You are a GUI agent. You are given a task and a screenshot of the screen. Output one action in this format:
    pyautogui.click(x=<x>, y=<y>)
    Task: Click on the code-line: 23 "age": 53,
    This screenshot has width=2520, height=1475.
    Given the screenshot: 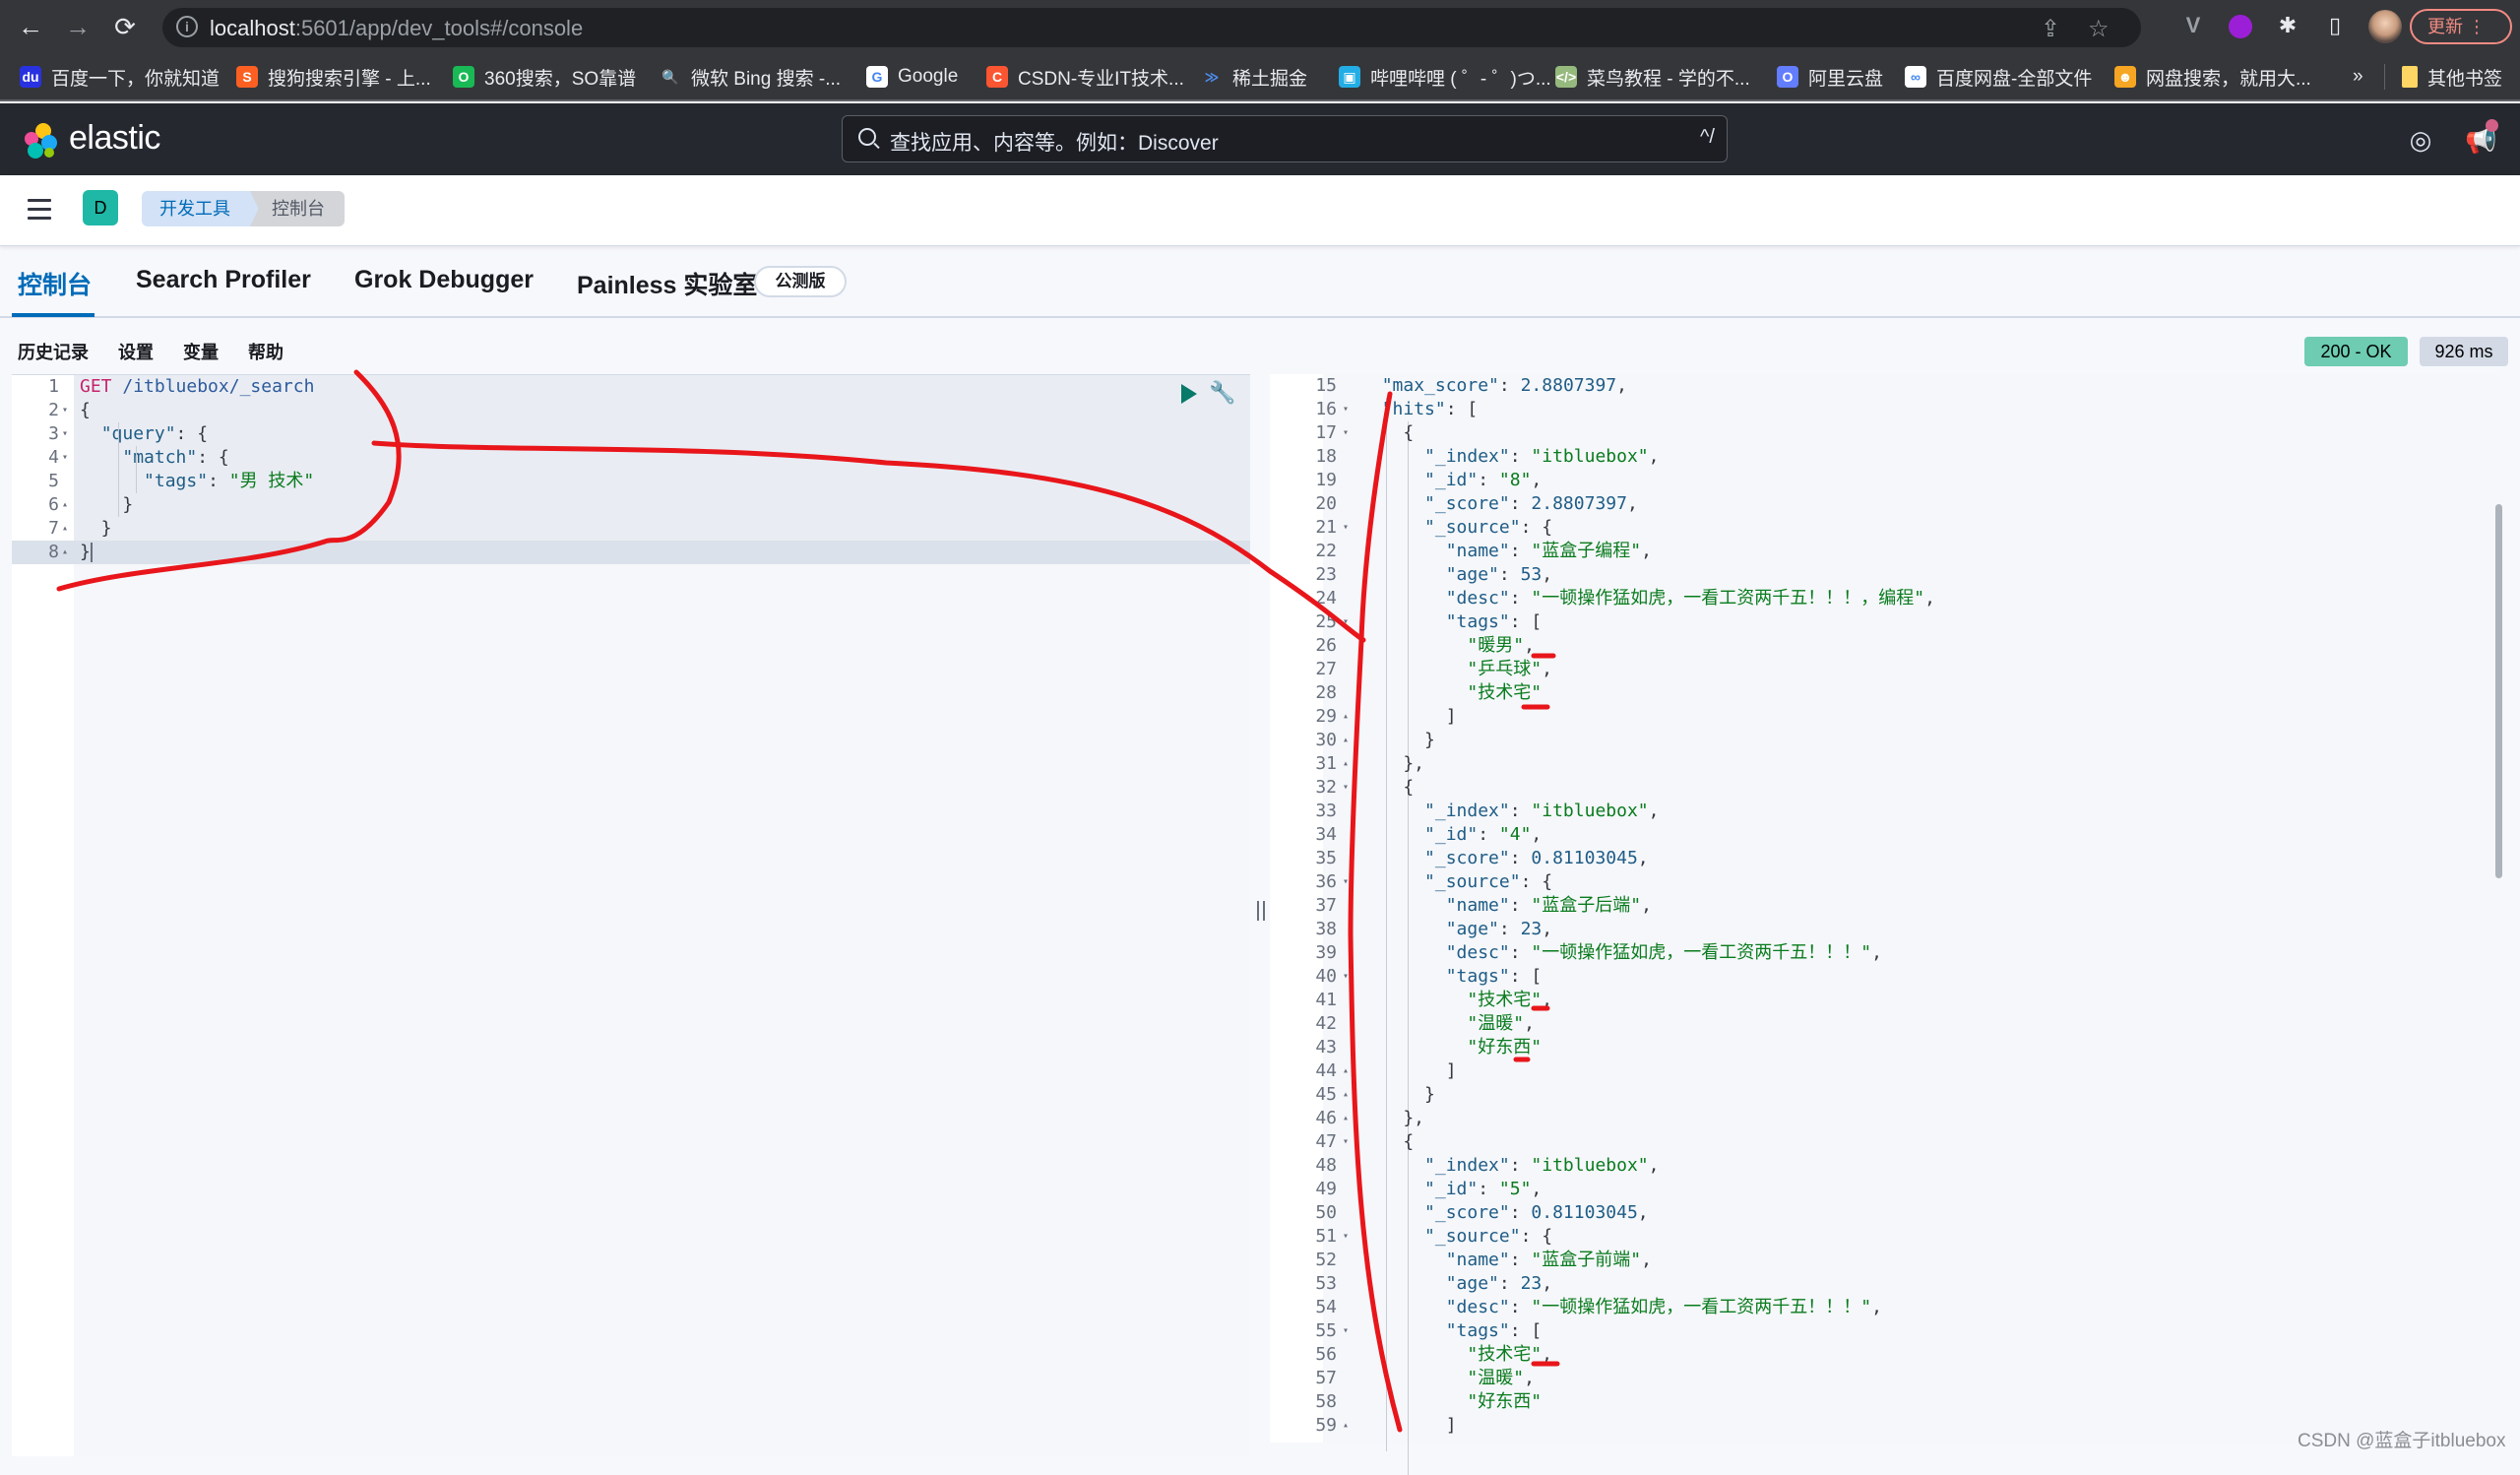 What is the action you would take?
    pyautogui.click(x=1885, y=575)
    